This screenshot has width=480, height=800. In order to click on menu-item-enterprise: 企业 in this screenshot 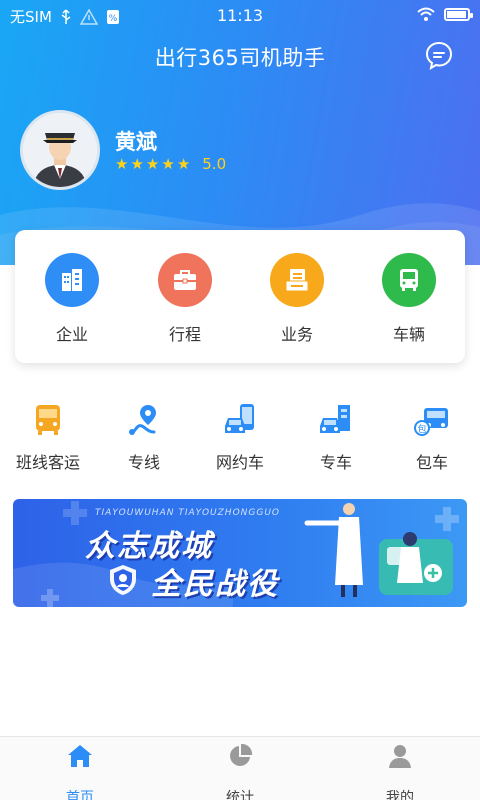, I will do `click(72, 299)`.